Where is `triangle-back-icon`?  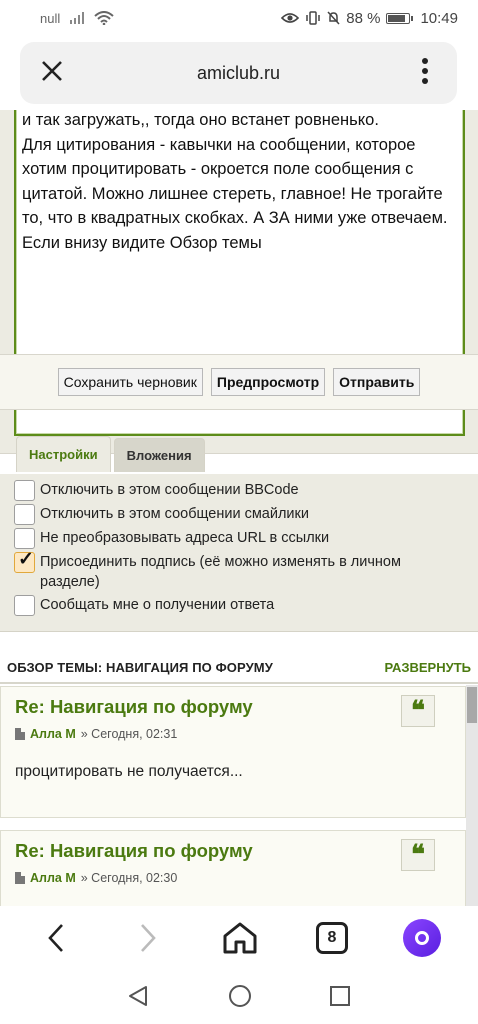
triangle-back-icon is located at coordinates (138, 996).